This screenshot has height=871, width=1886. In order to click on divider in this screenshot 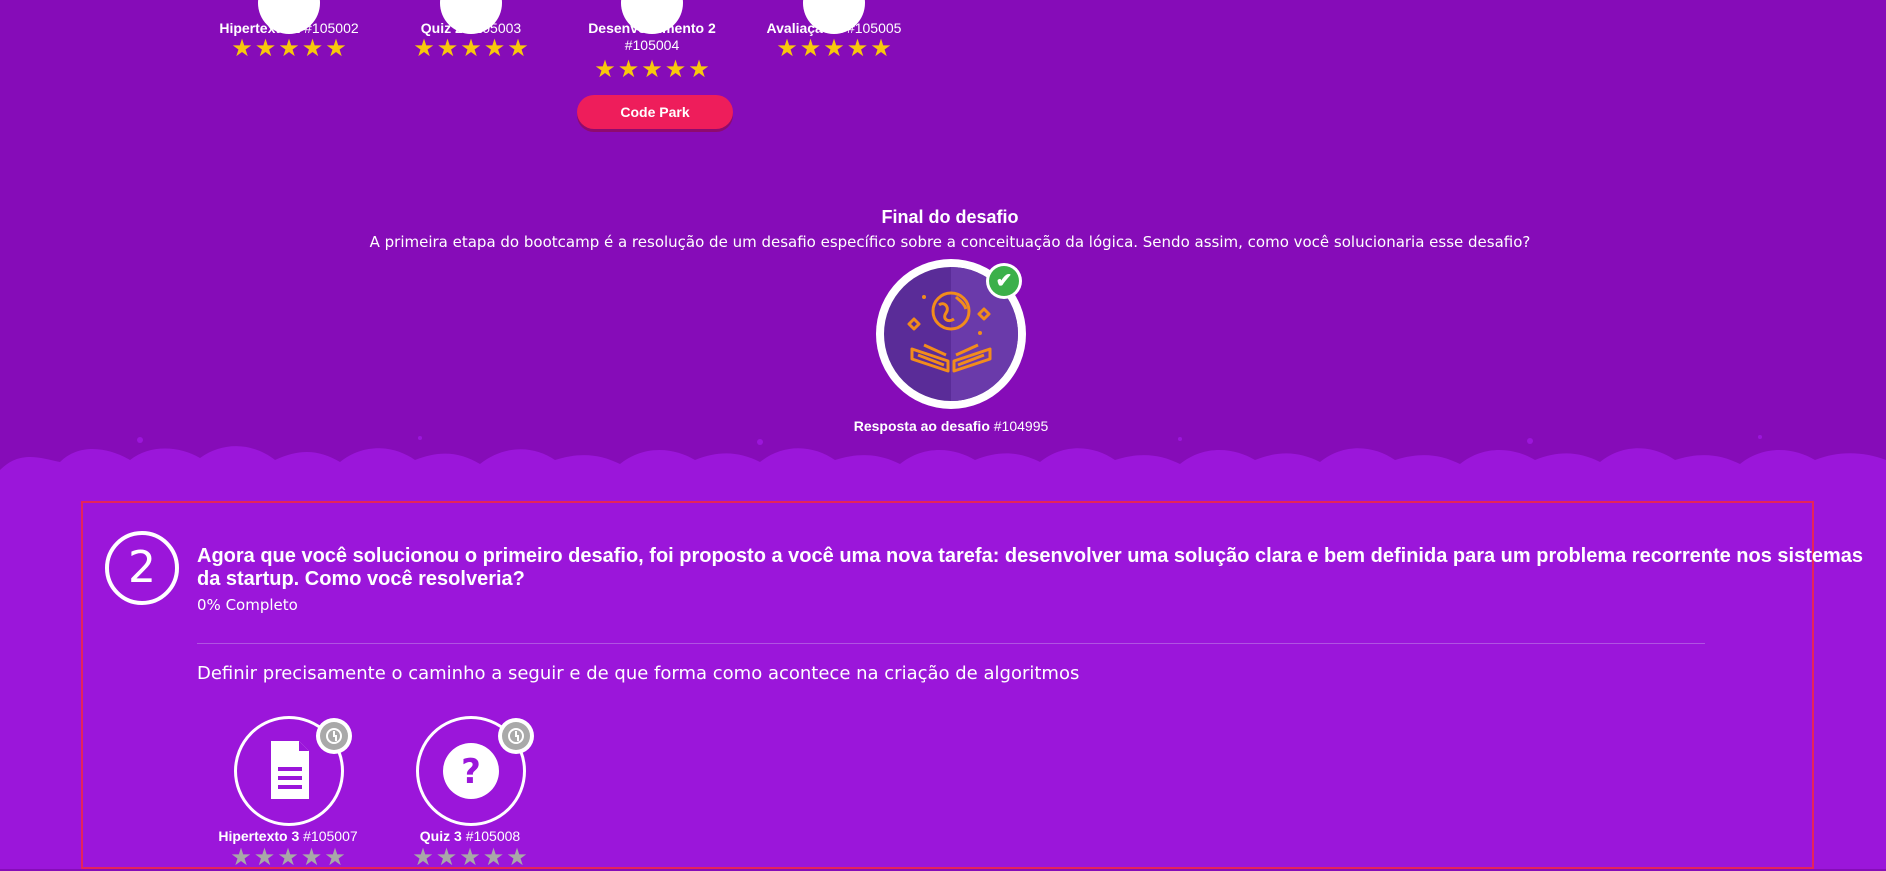, I will do `click(951, 643)`.